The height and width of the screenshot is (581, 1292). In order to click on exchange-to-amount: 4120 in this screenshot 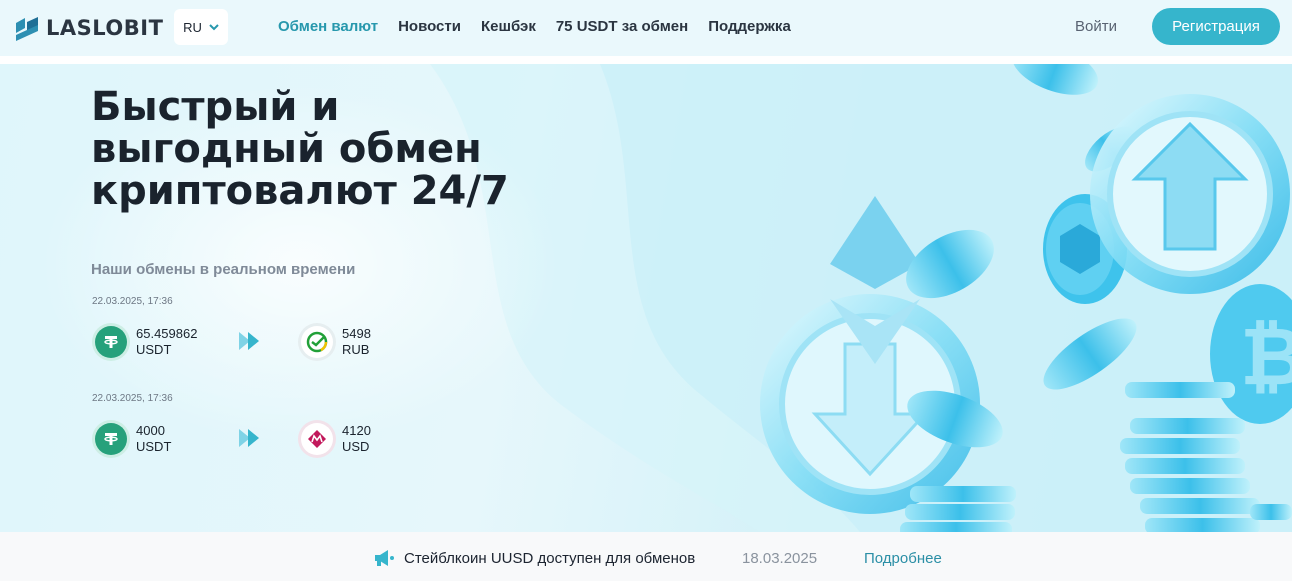, I will do `click(356, 430)`.